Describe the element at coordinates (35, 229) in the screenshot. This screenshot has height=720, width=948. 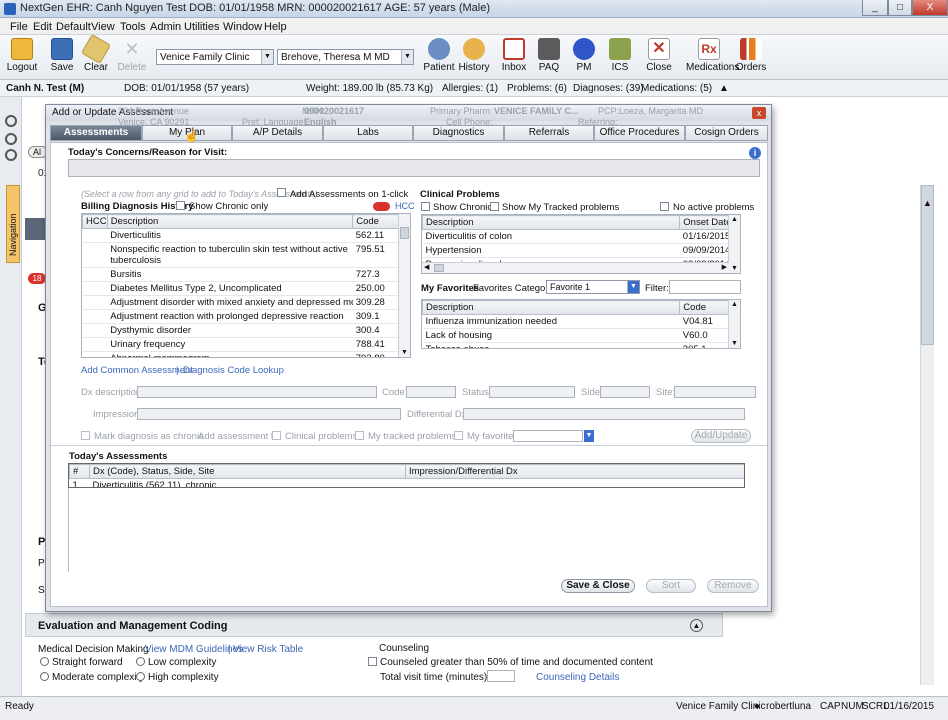
I see `home-icon` at that location.